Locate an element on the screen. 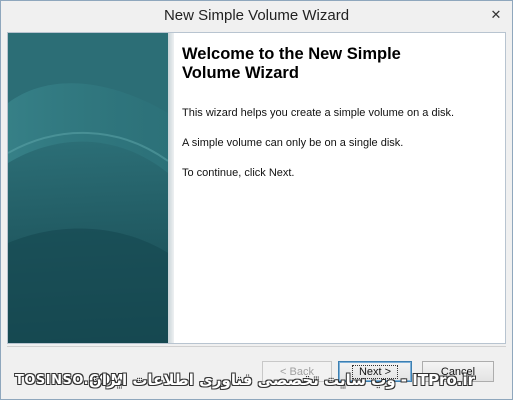 This screenshot has width=513, height=400. window-title: New Simple Volume Wizard is located at coordinates (256, 15).